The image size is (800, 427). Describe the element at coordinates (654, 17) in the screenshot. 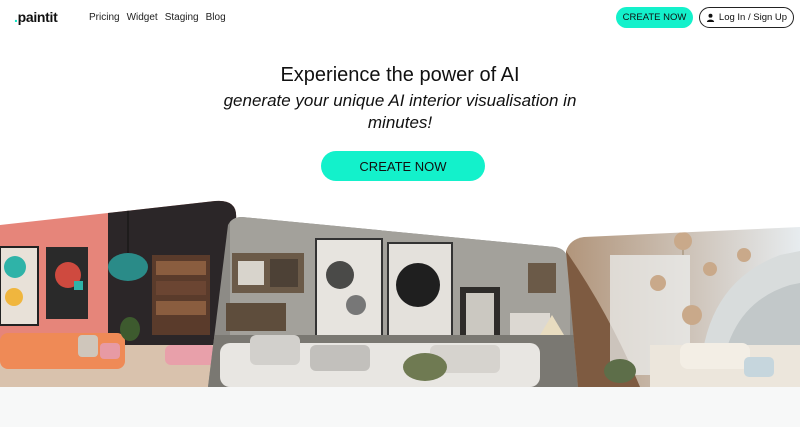

I see `nav-create-now-button: CREATE NOW` at that location.